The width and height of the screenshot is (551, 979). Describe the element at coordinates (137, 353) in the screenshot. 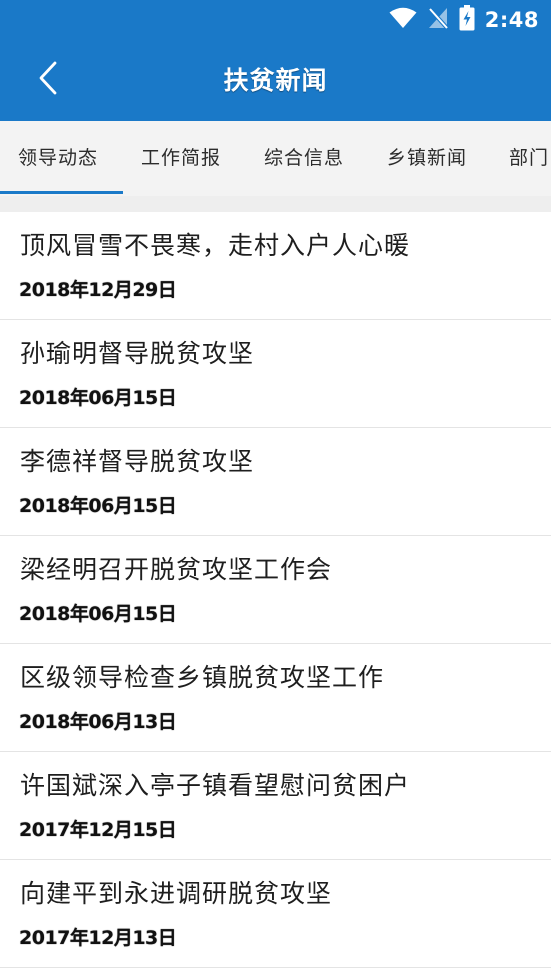

I see `news-title: 孙瑜明督导脱贫攻坚` at that location.